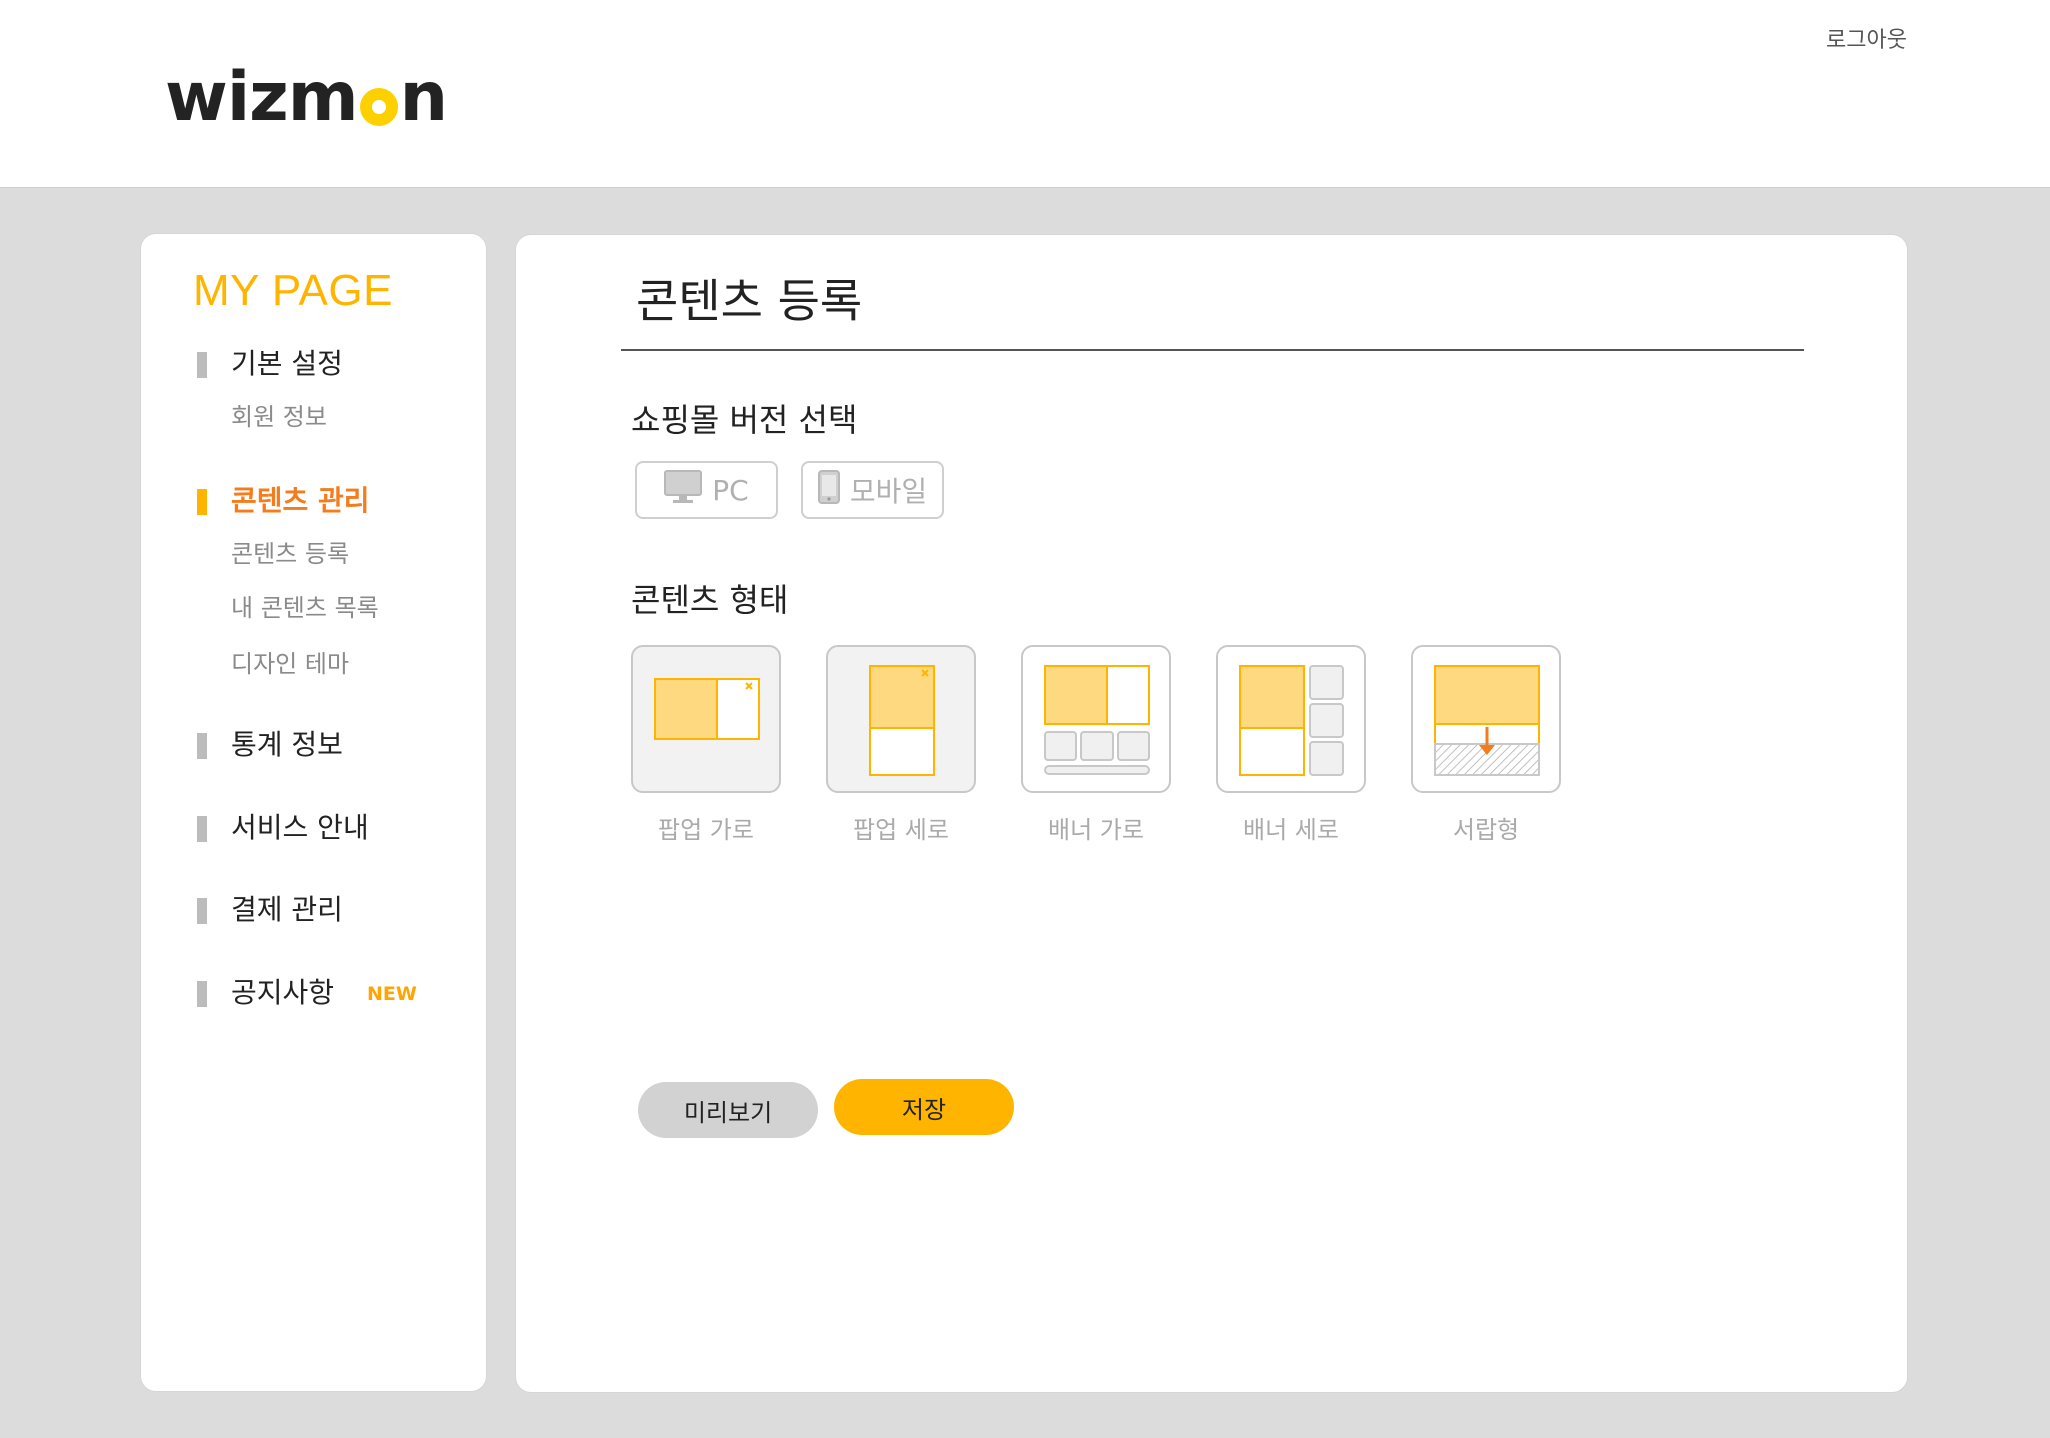 The width and height of the screenshot is (2050, 1438). I want to click on wizmon-logo: wizm n, so click(306, 97).